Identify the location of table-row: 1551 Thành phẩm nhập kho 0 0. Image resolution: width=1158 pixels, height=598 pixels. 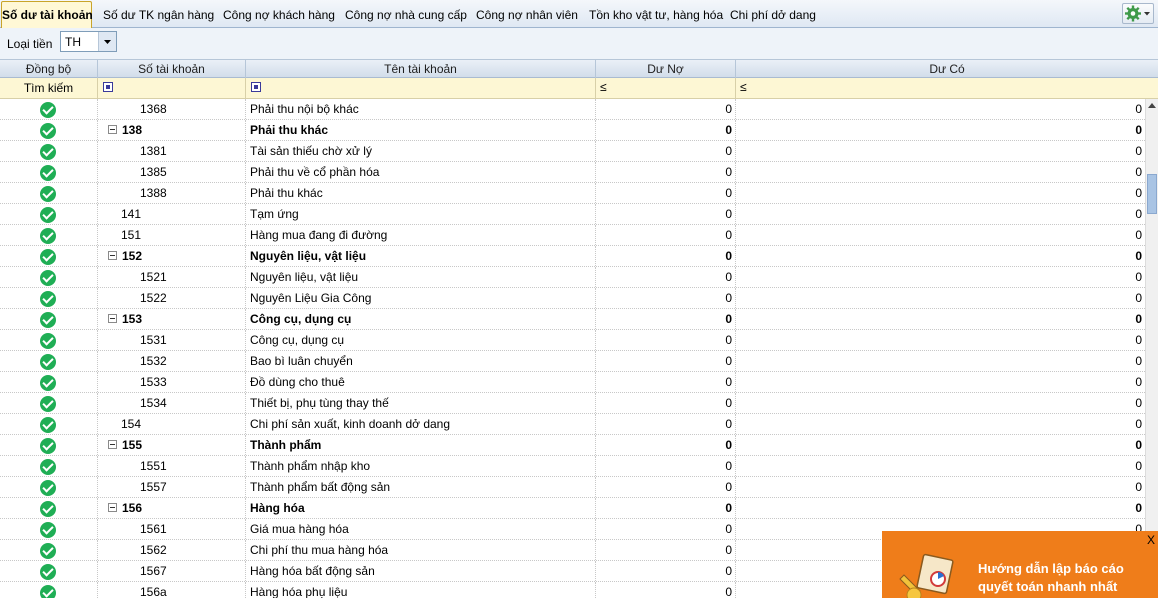
(572, 466).